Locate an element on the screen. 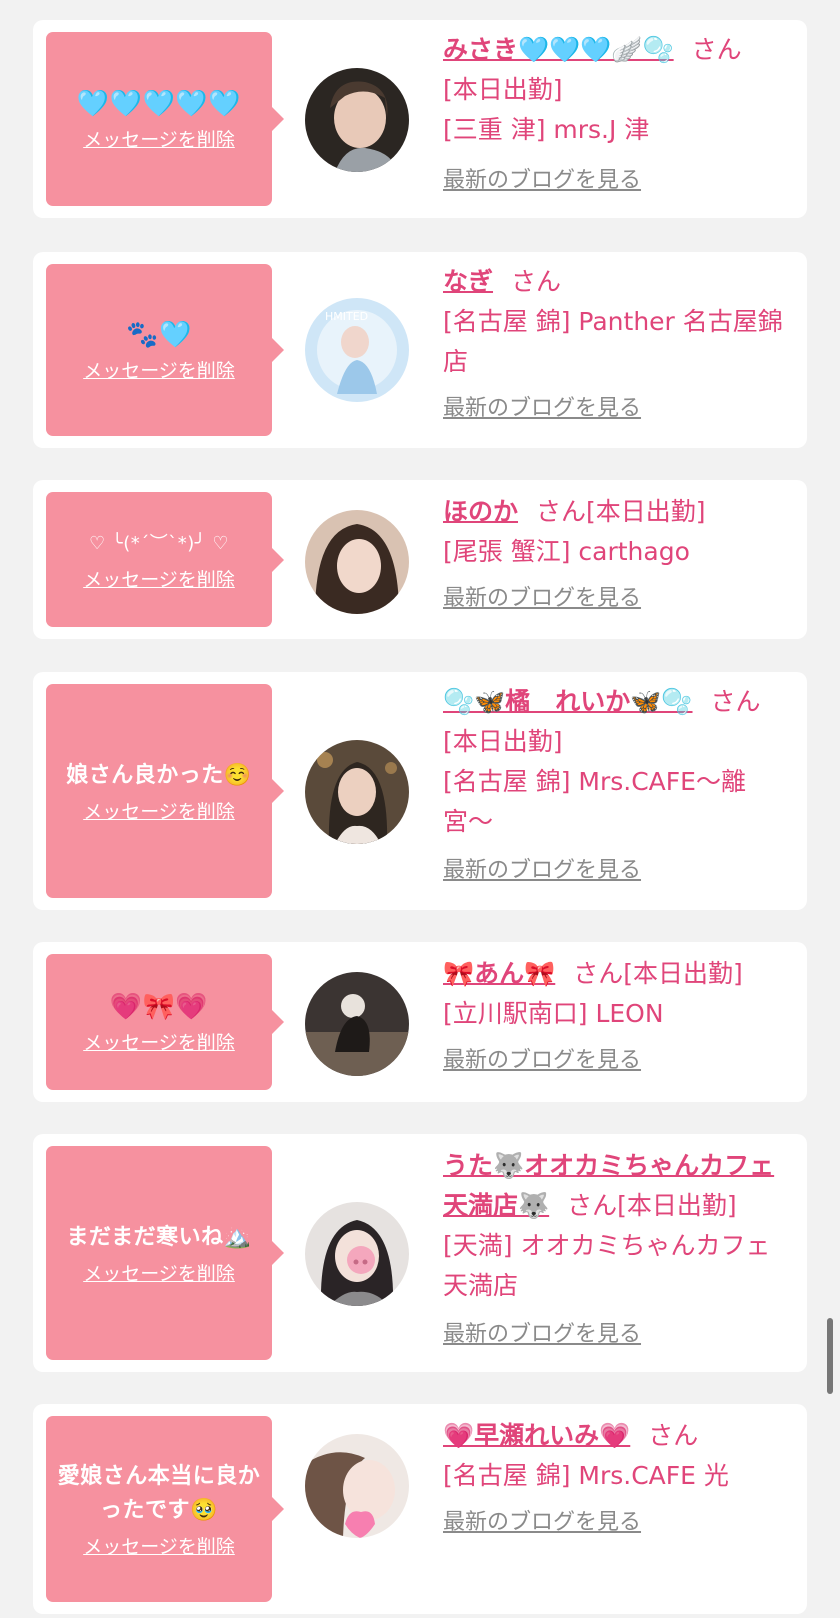  message-bubble: 娘さん良かった☺️ メッセージを削除 is located at coordinates (165, 791).